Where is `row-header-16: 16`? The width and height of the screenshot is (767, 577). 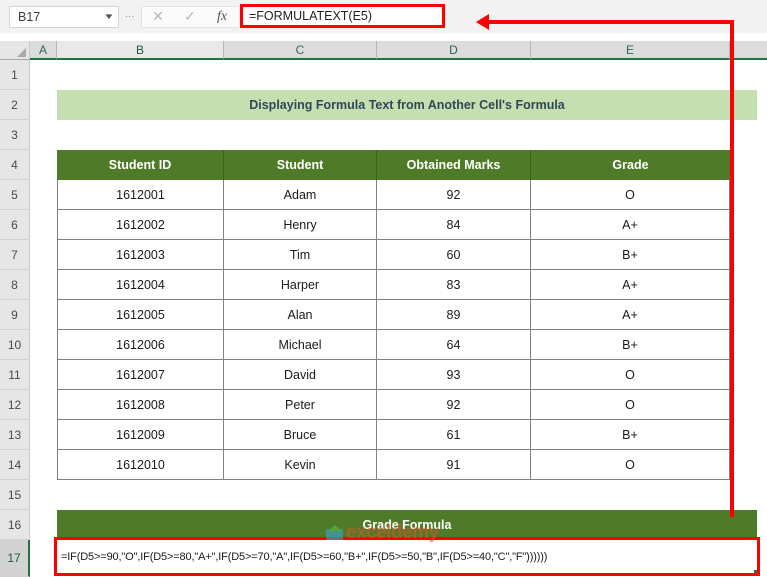 row-header-16: 16 is located at coordinates (15, 525).